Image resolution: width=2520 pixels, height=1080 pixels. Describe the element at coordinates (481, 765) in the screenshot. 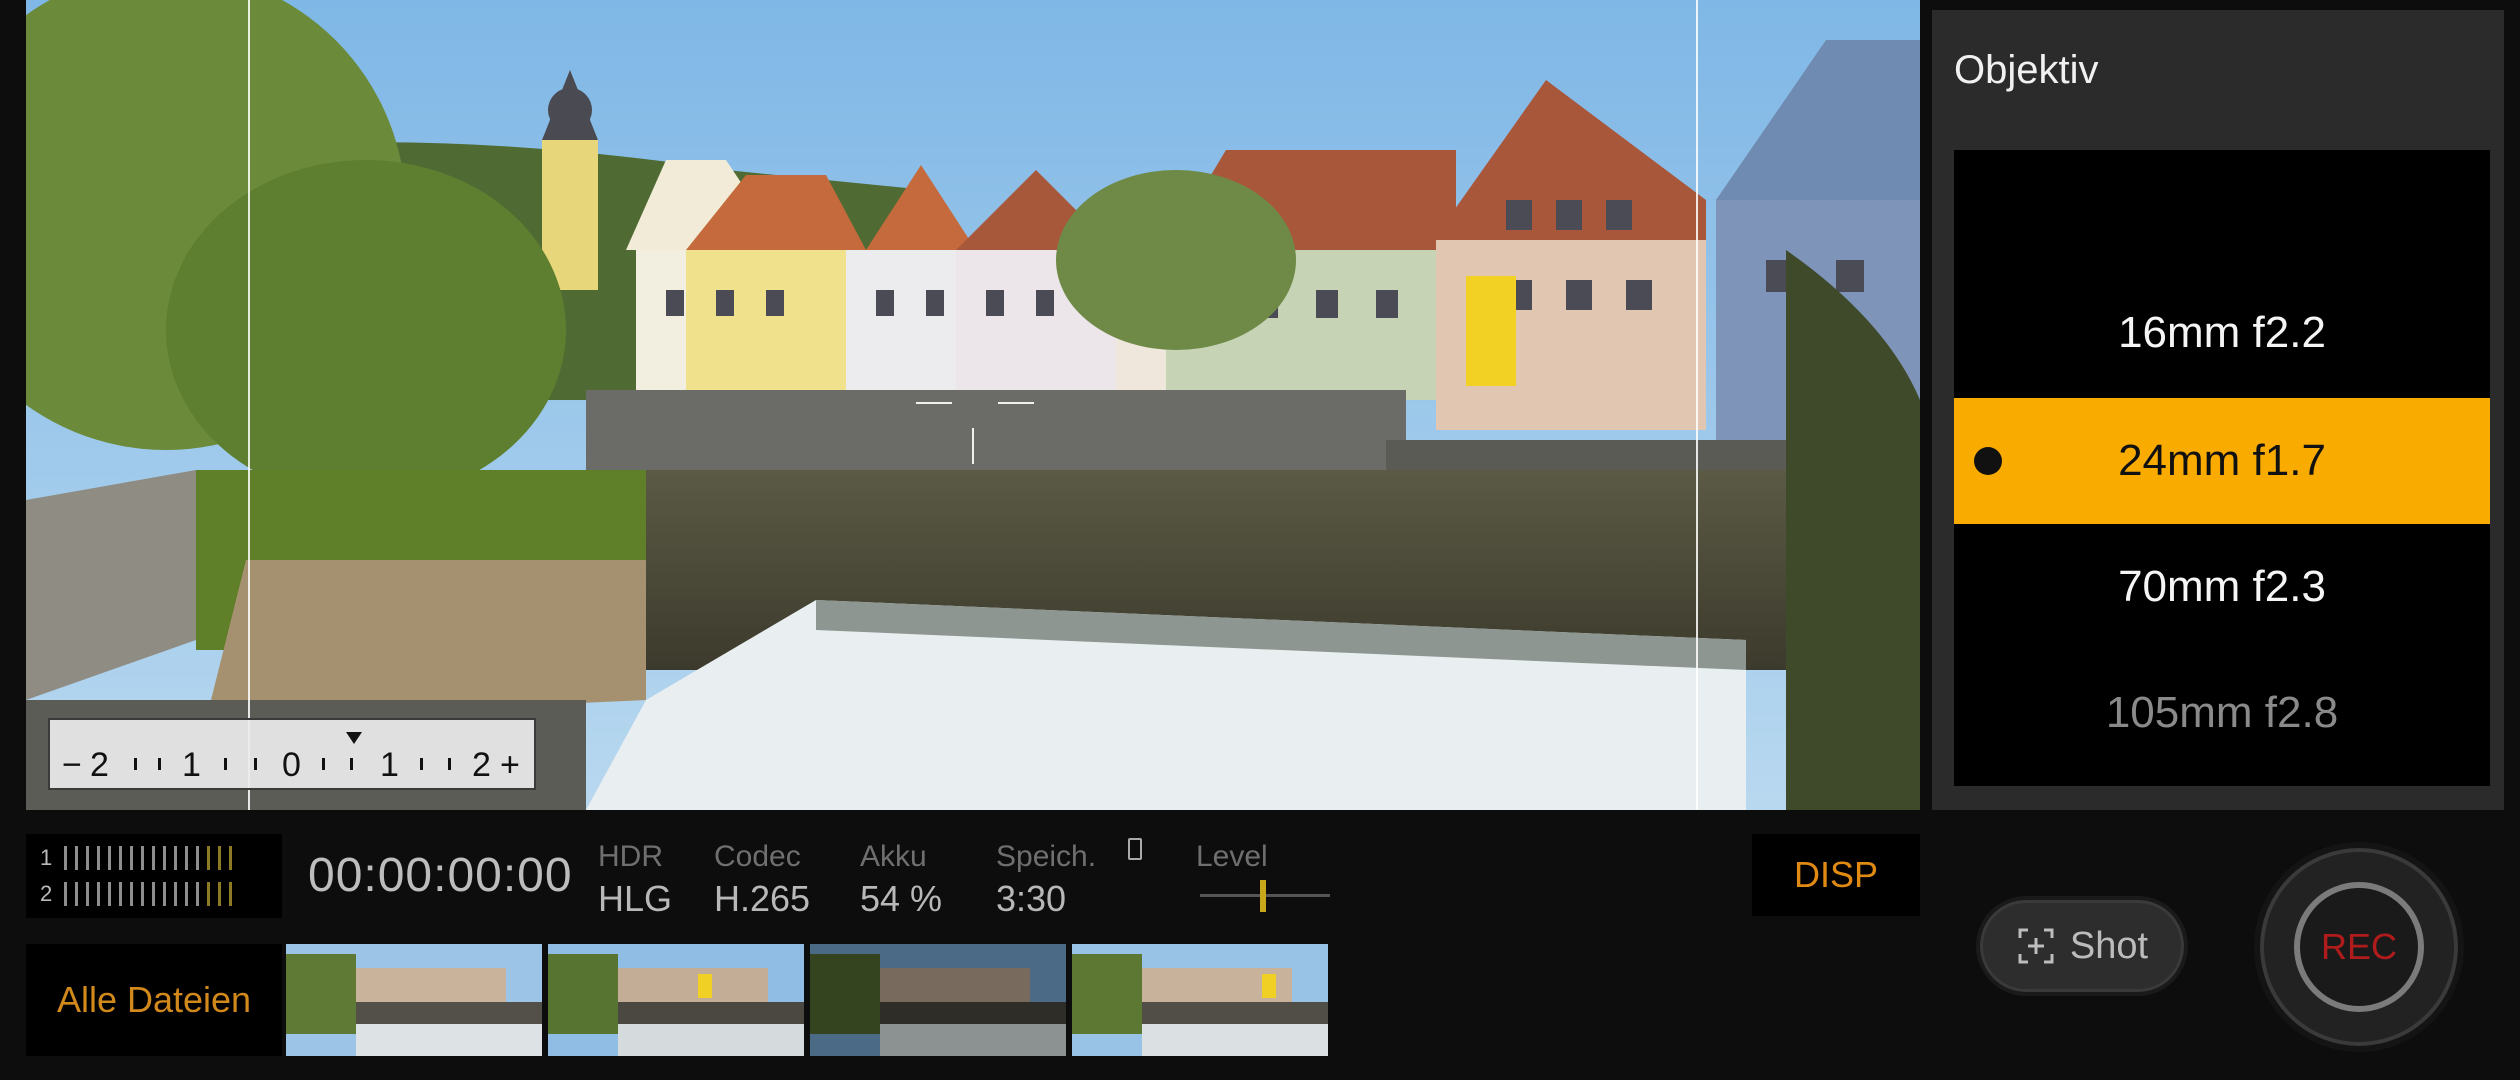

I see `ev-label-plus-2: 2` at that location.